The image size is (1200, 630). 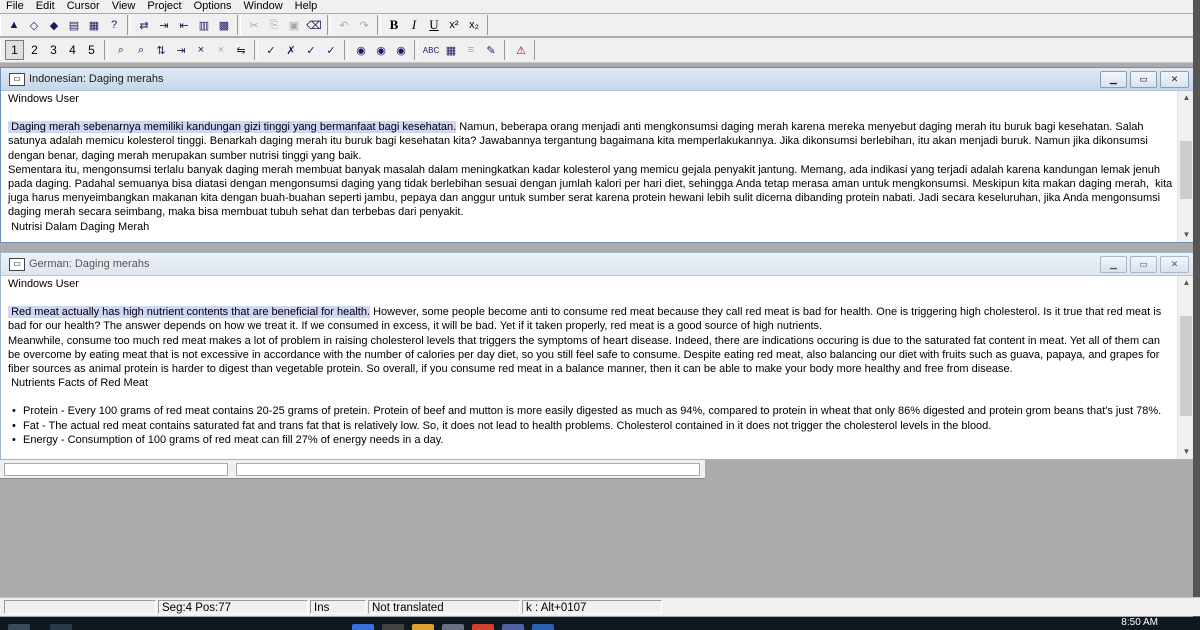 What do you see at coordinates (14, 25) in the screenshot?
I see `open-icon: ▲` at bounding box center [14, 25].